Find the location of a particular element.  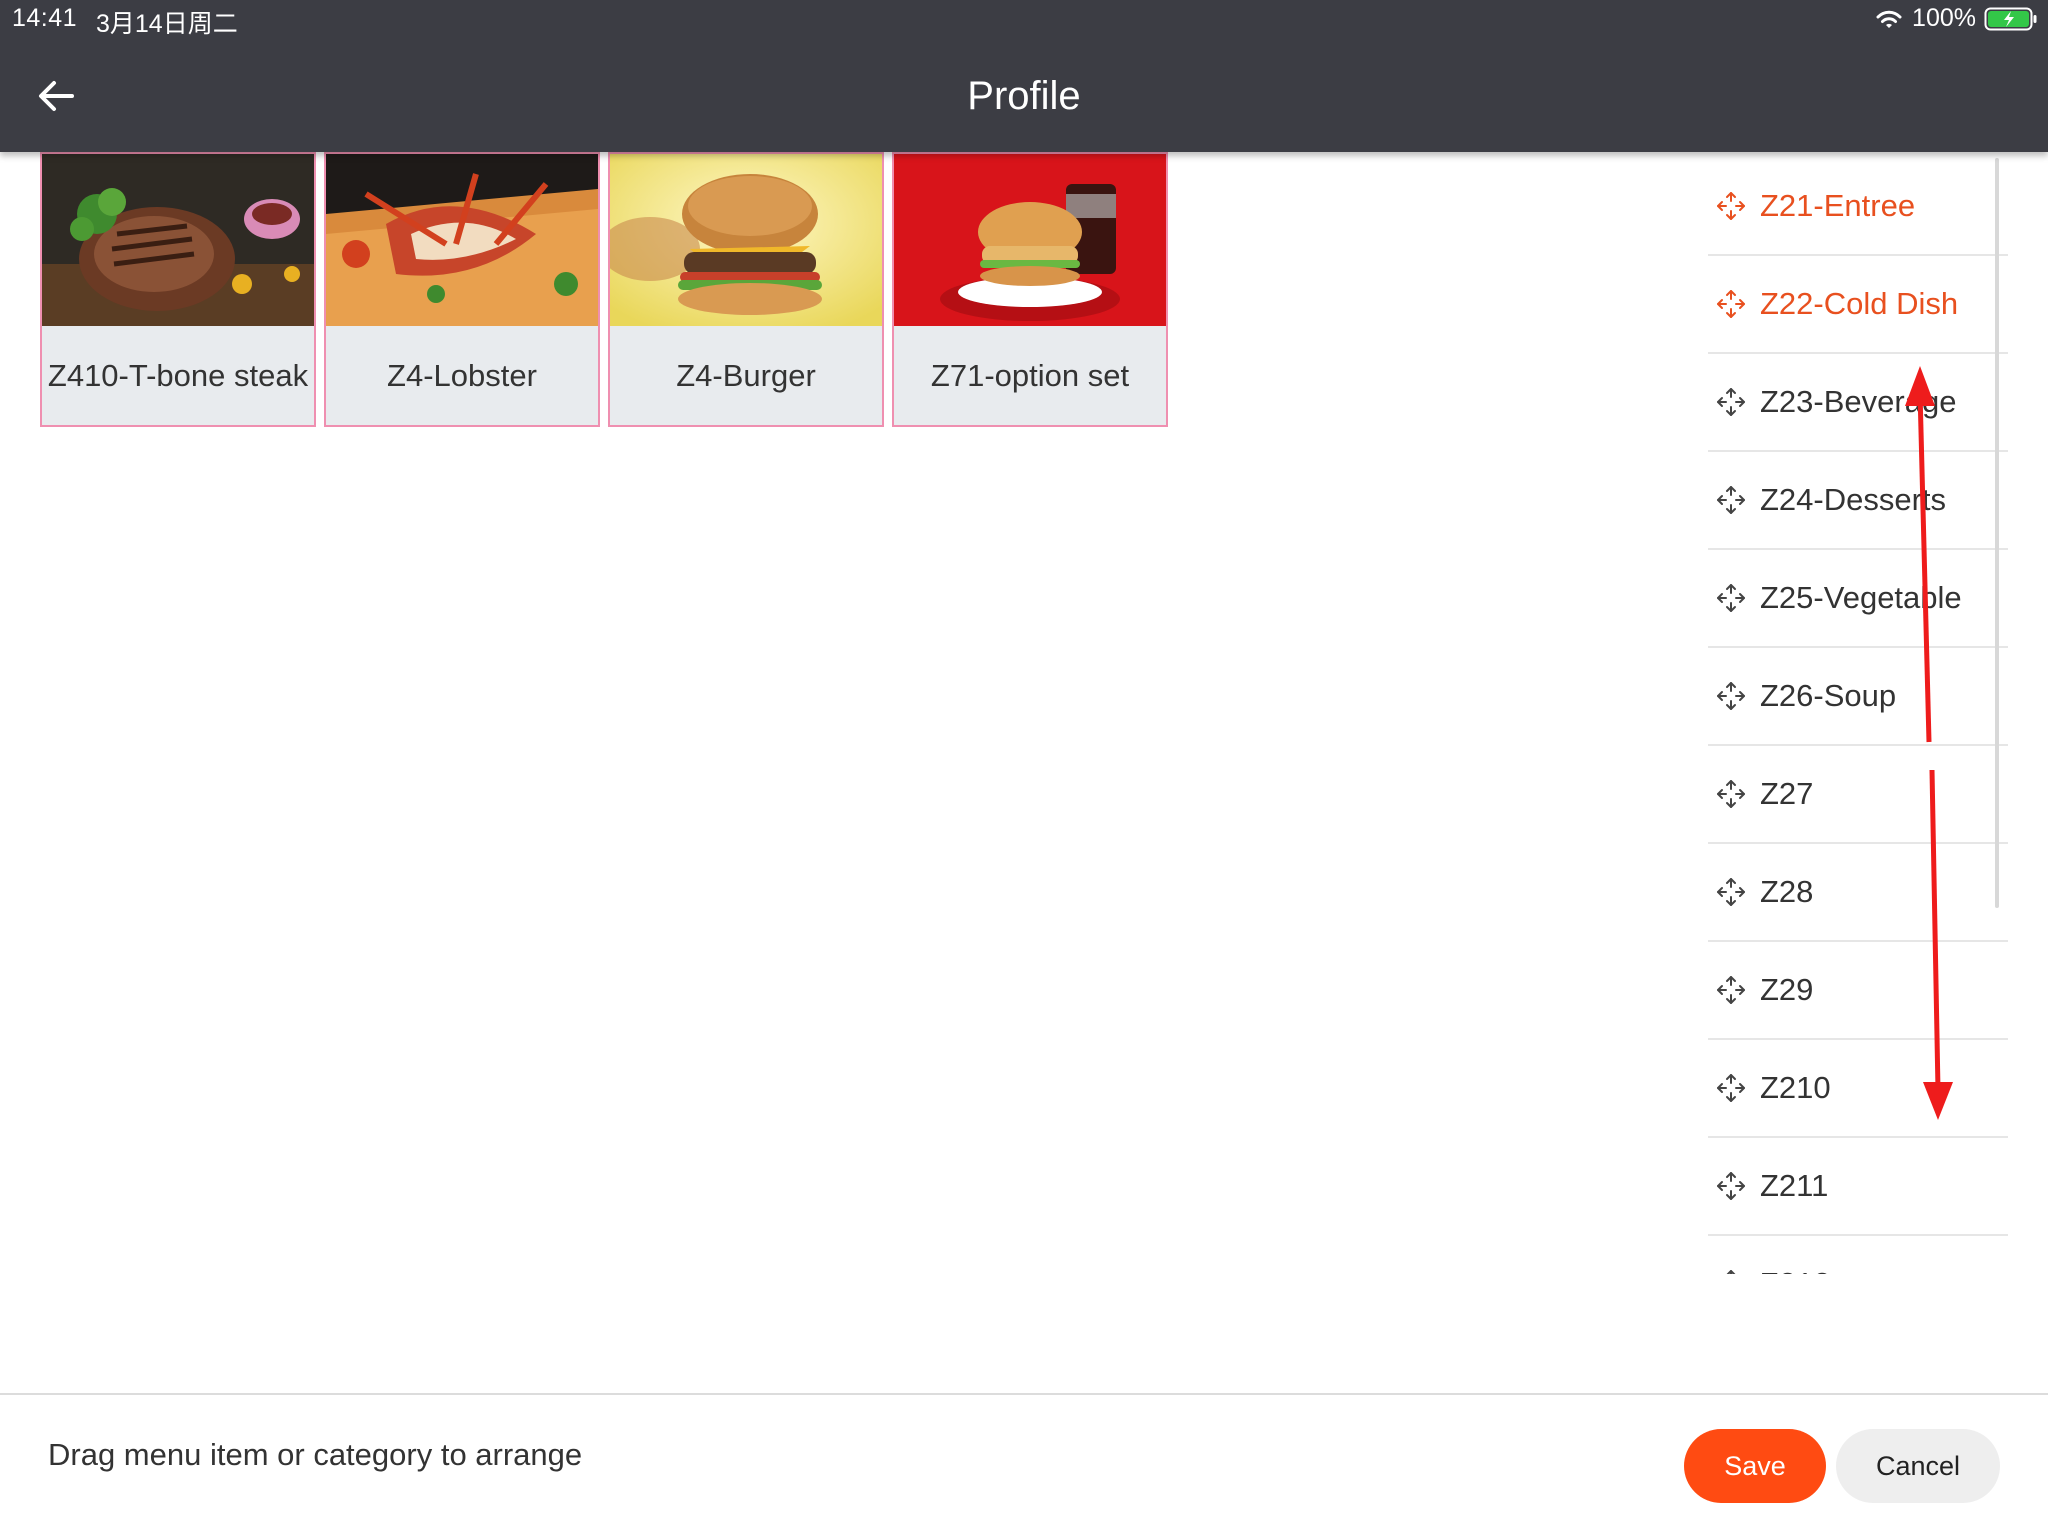

menu-item-card: Z71-option set is located at coordinates (1030, 289).